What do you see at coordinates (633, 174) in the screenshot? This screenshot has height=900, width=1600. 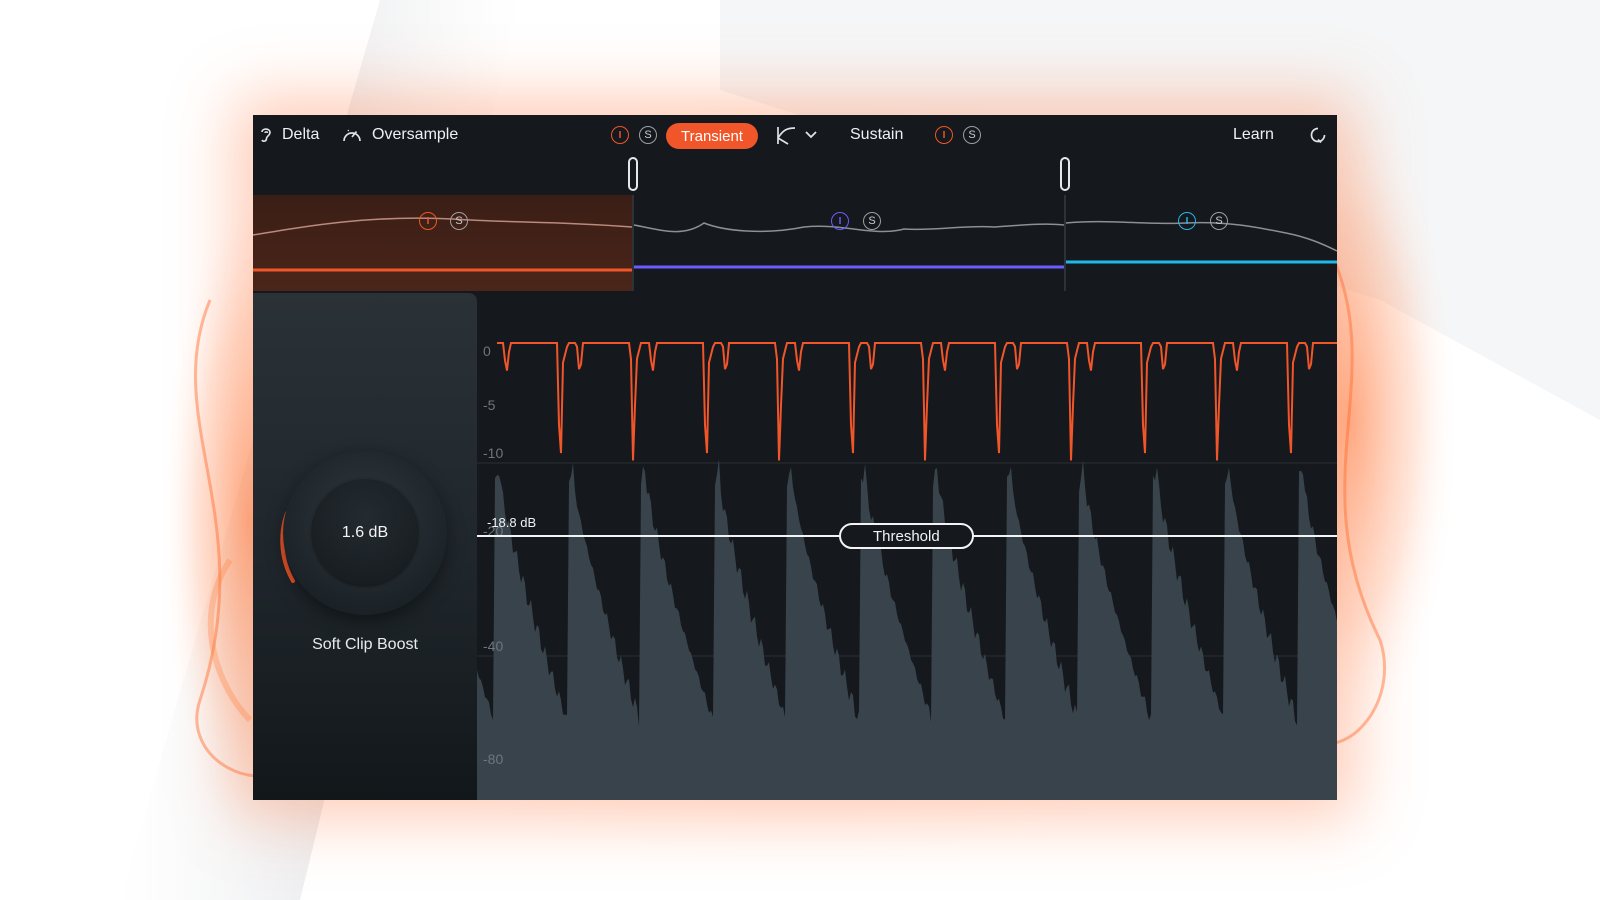 I see `crossover-handle-low-mid` at bounding box center [633, 174].